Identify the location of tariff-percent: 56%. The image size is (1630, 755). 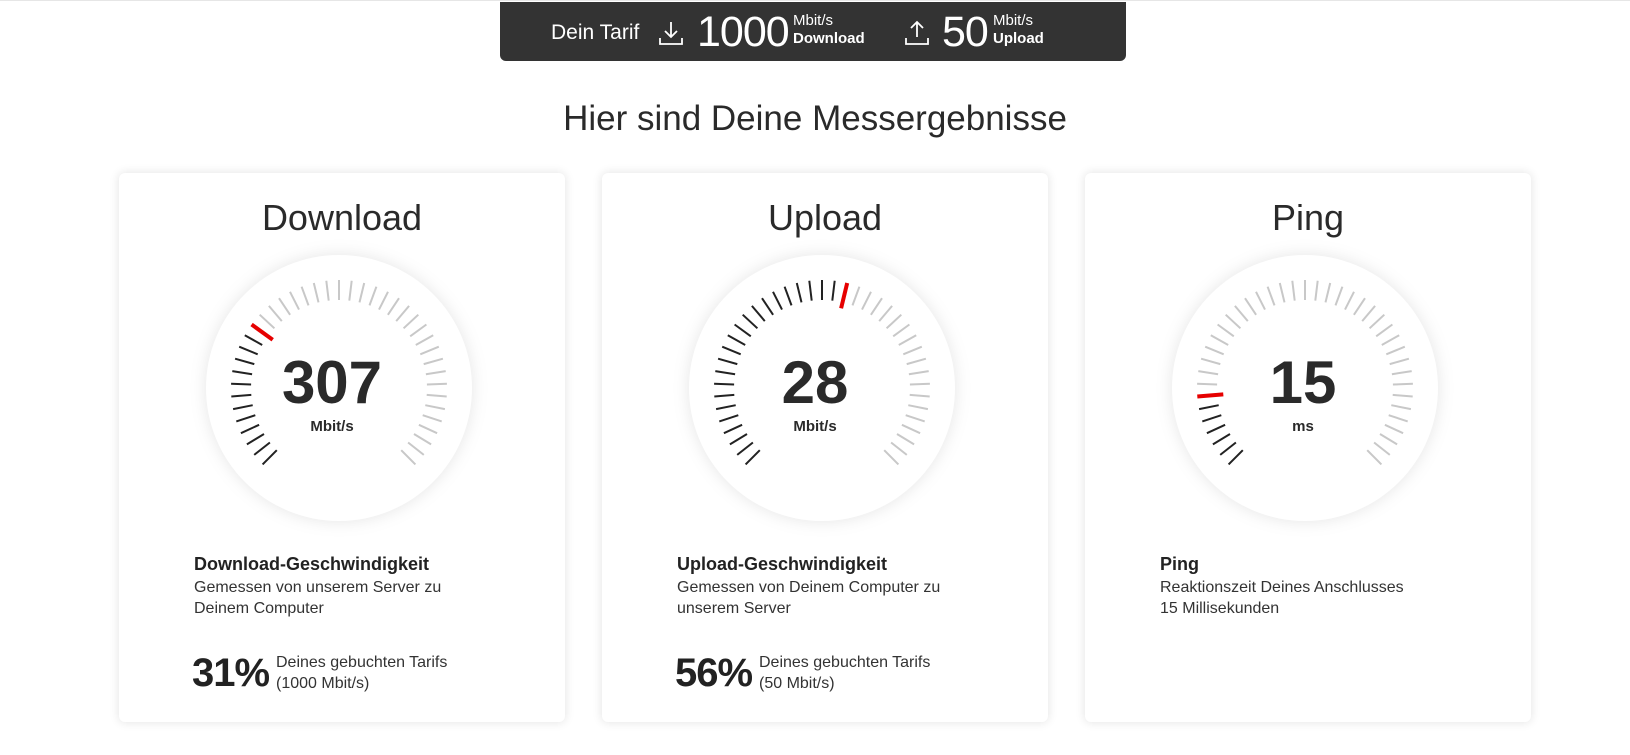
(714, 673).